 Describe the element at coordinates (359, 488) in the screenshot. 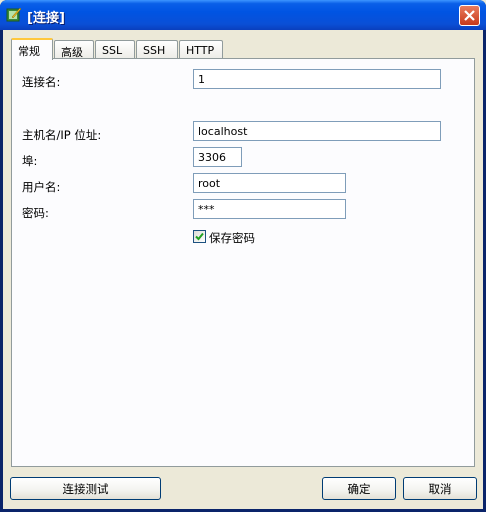

I see `ok-button: 确定` at that location.